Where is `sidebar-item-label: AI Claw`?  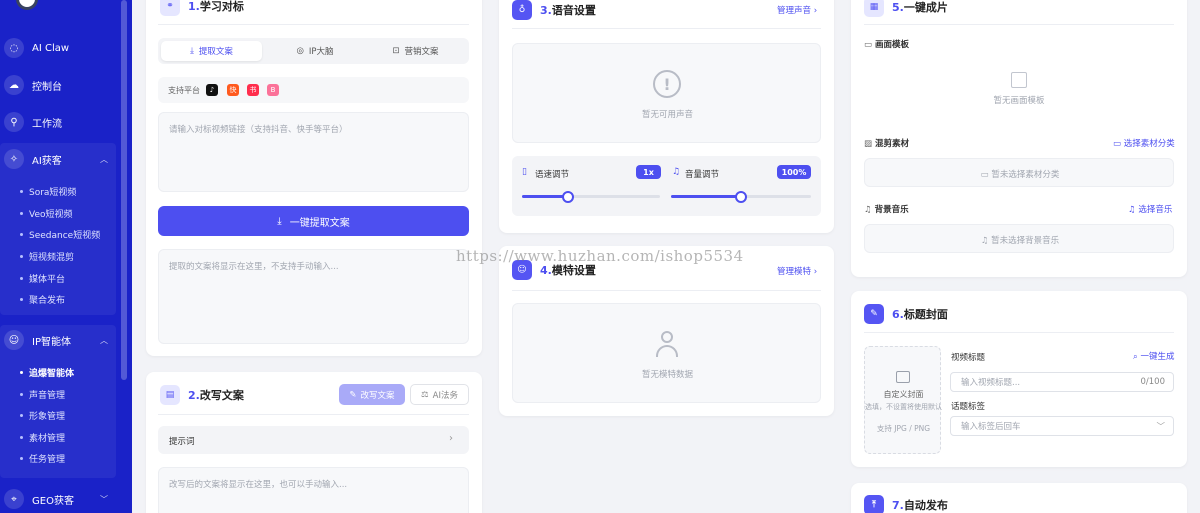
sidebar-item-label: AI Claw is located at coordinates (51, 48).